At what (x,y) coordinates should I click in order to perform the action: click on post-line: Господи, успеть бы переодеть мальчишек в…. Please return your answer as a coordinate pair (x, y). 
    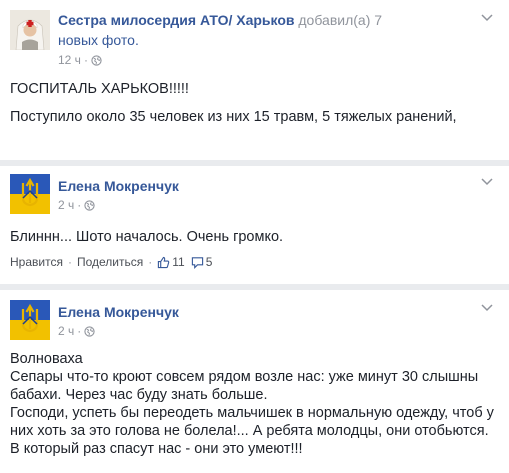
    Looking at the image, I should click on (252, 413).